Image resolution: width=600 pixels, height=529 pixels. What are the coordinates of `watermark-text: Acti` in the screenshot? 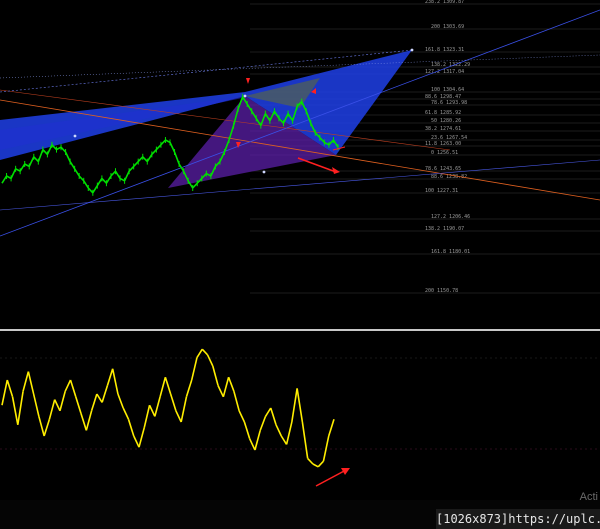 It's located at (588, 497).